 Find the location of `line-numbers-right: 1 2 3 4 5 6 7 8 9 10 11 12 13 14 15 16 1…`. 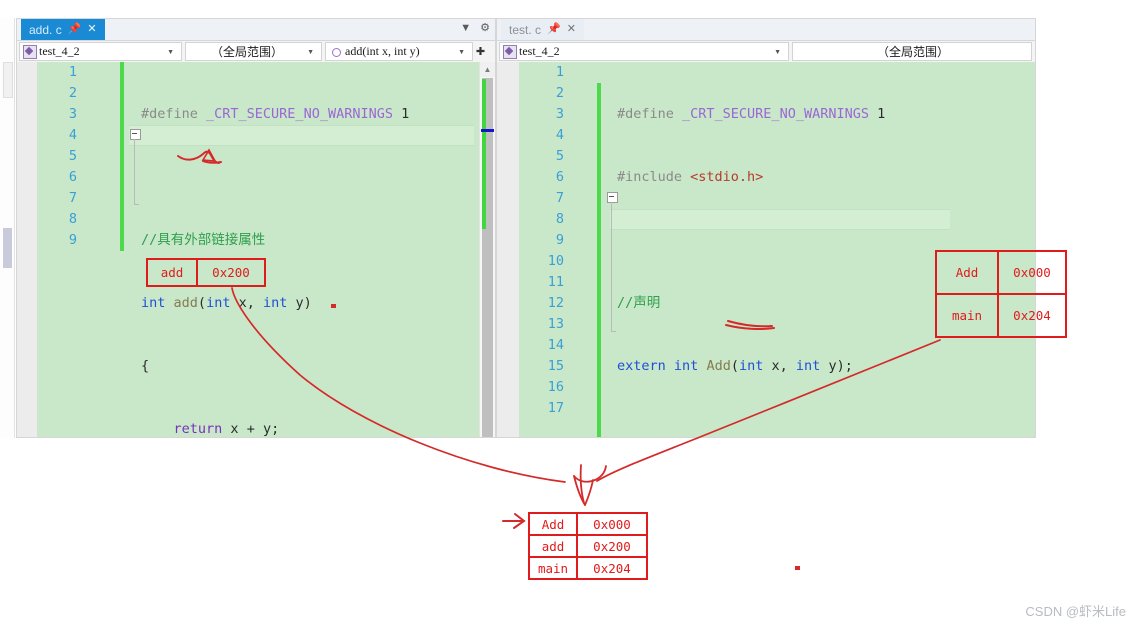

line-numbers-right: 1 2 3 4 5 6 7 8 9 10 11 12 13 14 15 16 1… is located at coordinates (541, 240).